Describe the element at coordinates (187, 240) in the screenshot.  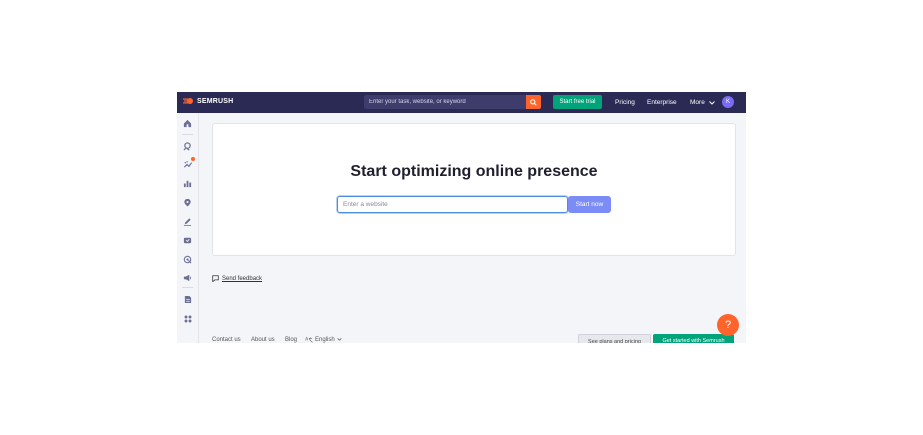
I see `social-icon` at that location.